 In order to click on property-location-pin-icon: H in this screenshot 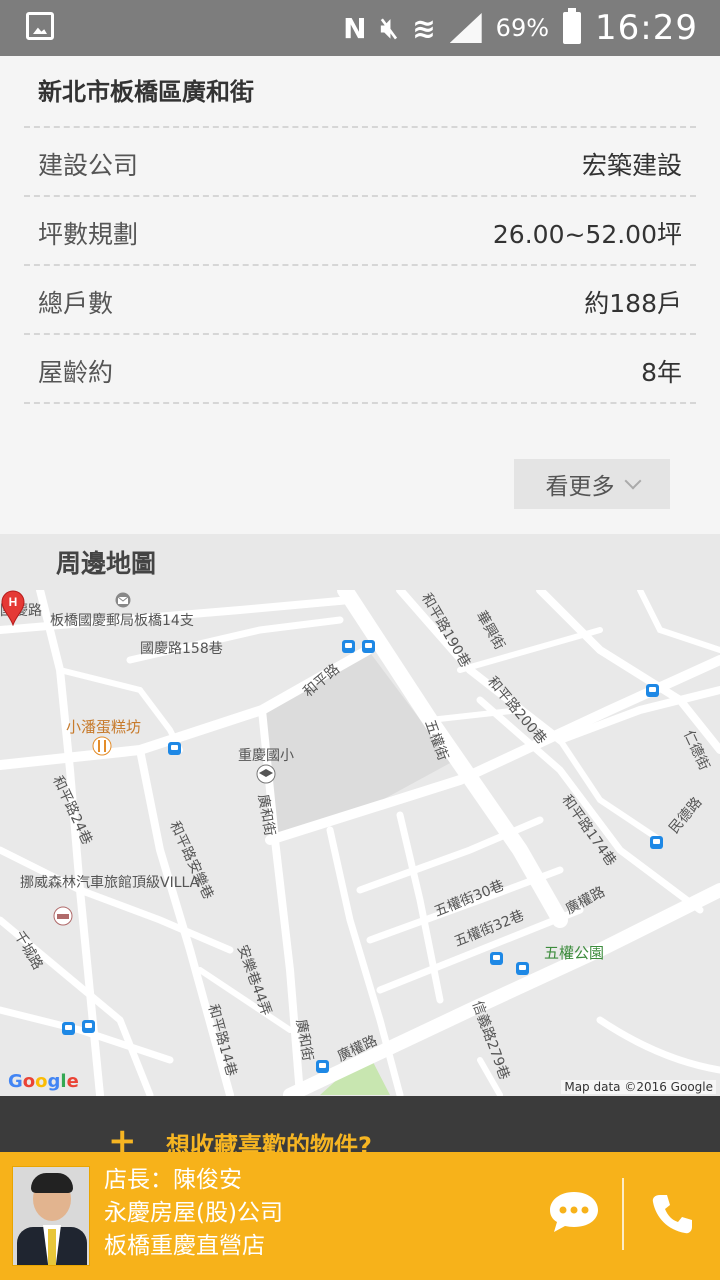, I will do `click(13, 608)`.